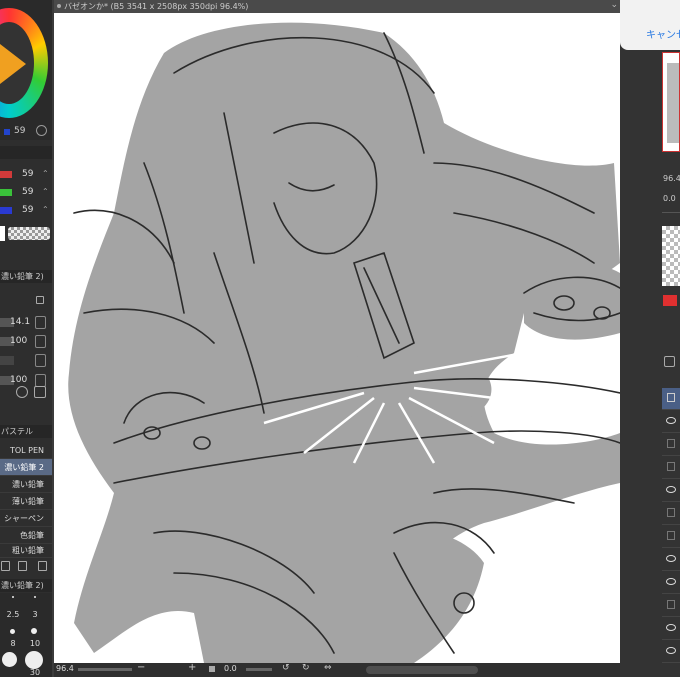 The width and height of the screenshot is (680, 677). I want to click on wheel-value: 59, so click(20, 131).